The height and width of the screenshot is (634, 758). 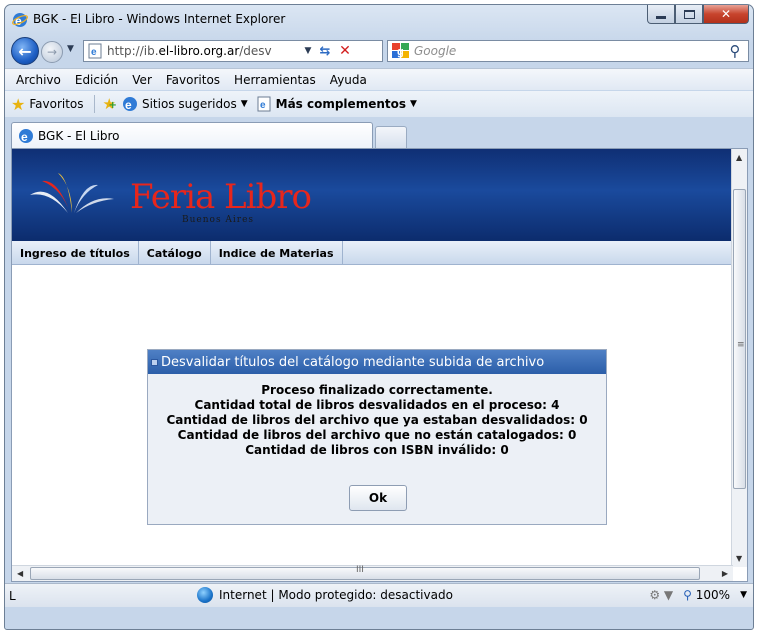 What do you see at coordinates (687, 595) in the screenshot?
I see `zoom-icon: ⚲` at bounding box center [687, 595].